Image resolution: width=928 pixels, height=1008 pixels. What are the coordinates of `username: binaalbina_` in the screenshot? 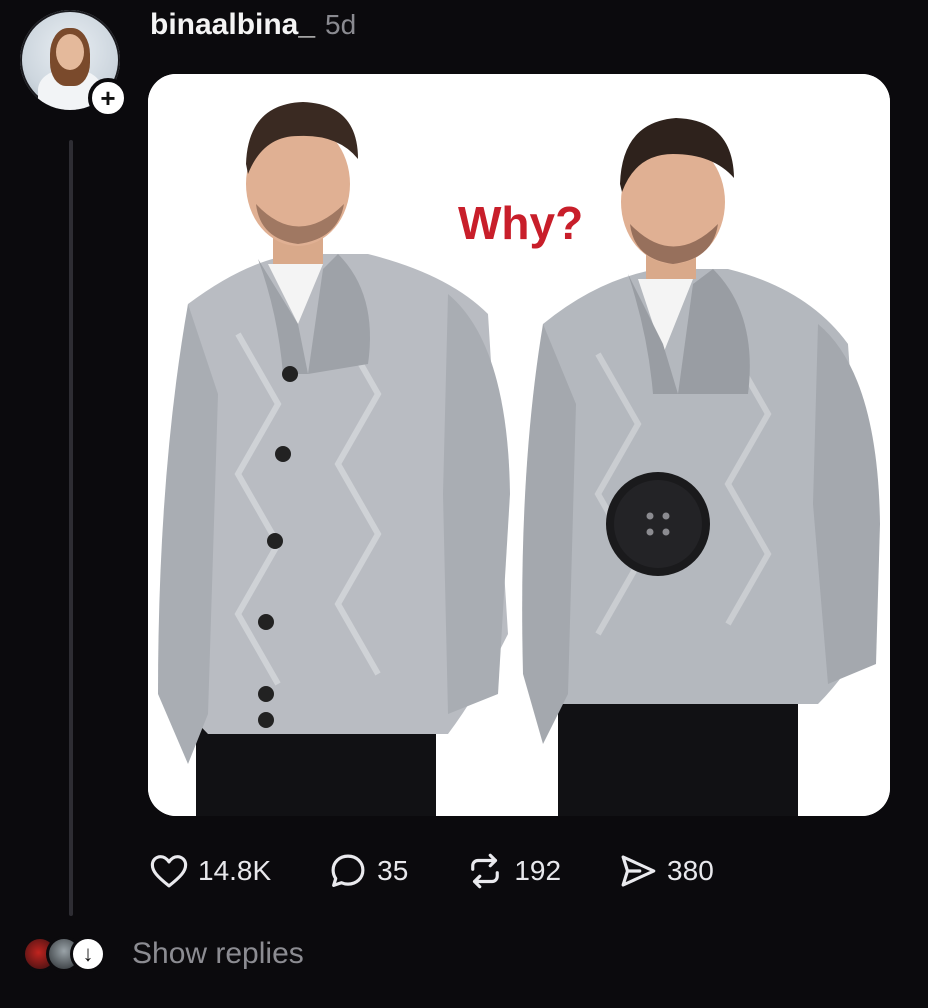 It's located at (232, 25).